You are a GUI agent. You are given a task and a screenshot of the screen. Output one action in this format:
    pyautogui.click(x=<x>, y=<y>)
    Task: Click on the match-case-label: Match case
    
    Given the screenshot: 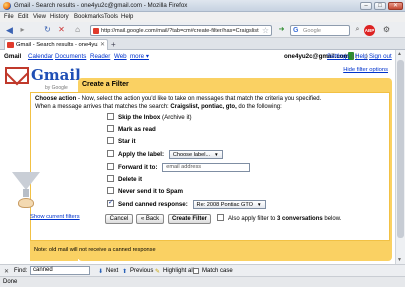 What is the action you would take?
    pyautogui.click(x=217, y=271)
    